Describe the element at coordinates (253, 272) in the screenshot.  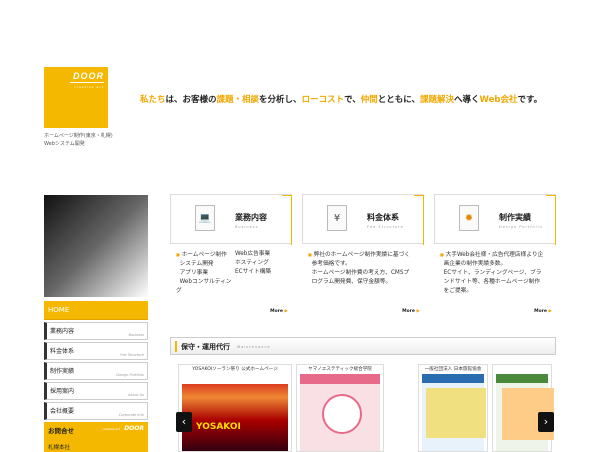
I see `list-item-text: ECサイト構築` at that location.